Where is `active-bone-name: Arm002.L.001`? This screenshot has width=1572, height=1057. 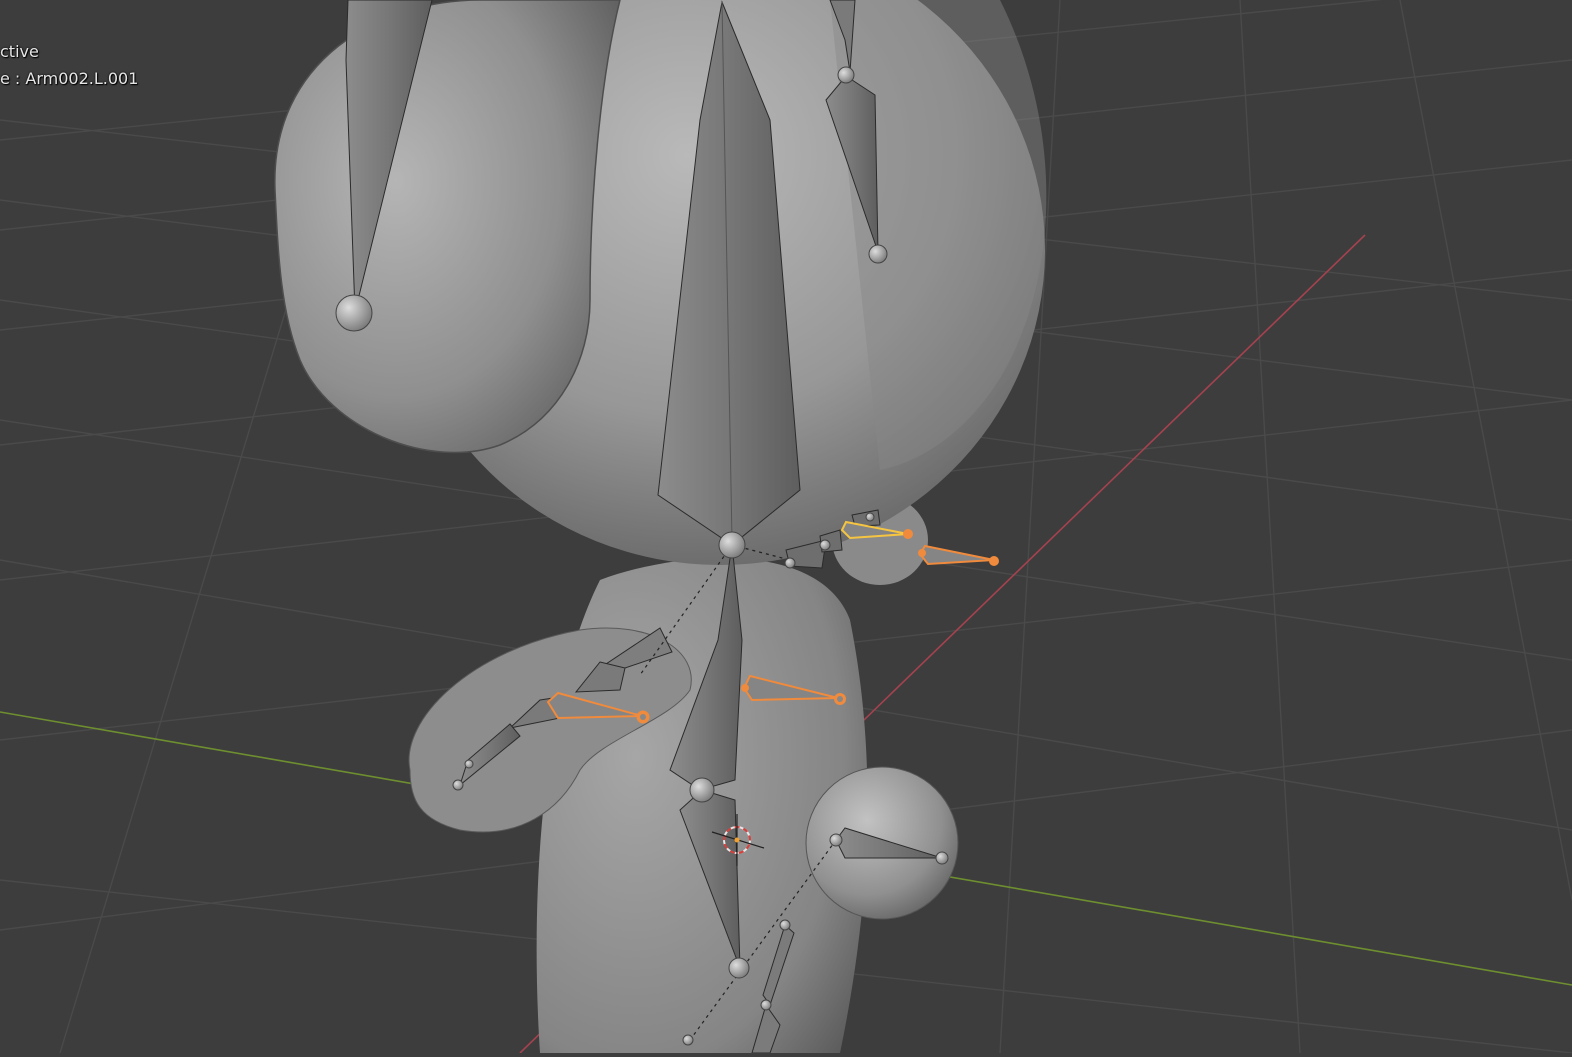 active-bone-name: Arm002.L.001 is located at coordinates (82, 78).